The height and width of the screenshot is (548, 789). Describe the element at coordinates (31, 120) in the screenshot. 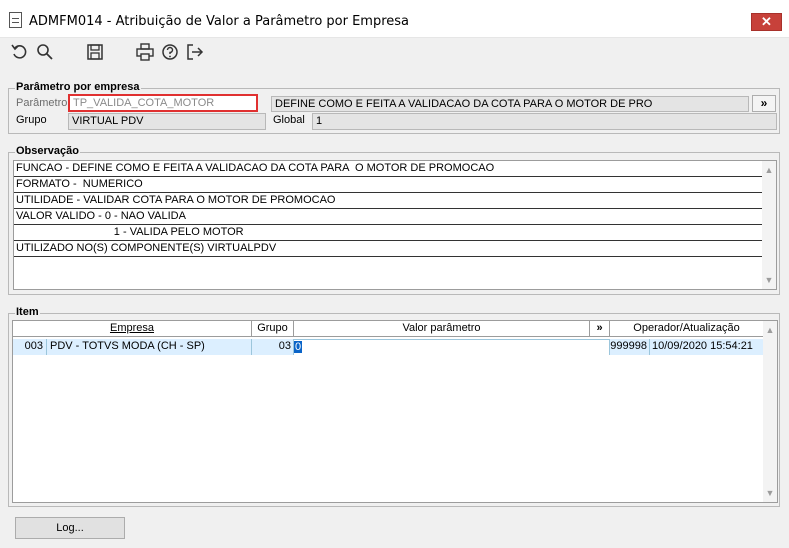

I see `grupo-label: Grupo` at that location.